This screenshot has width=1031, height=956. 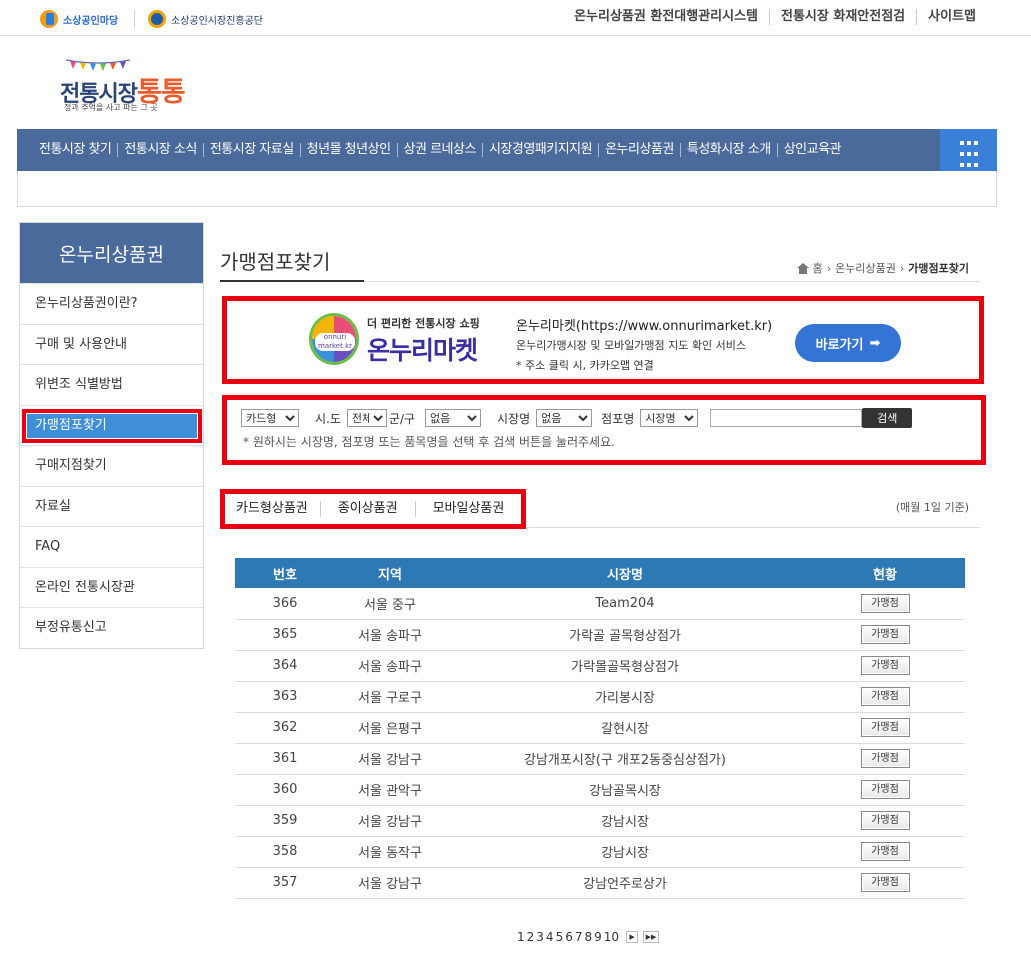 I want to click on title-underline, so click(x=292, y=281).